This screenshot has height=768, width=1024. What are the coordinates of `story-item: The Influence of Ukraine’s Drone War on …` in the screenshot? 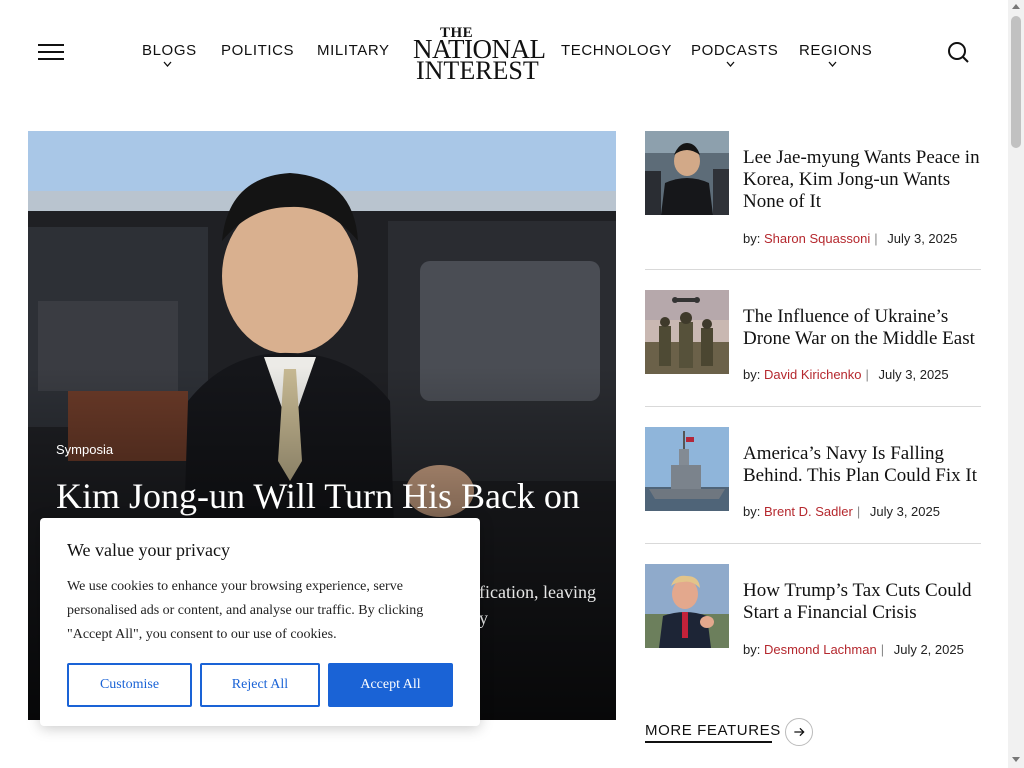 It's located at (813, 345).